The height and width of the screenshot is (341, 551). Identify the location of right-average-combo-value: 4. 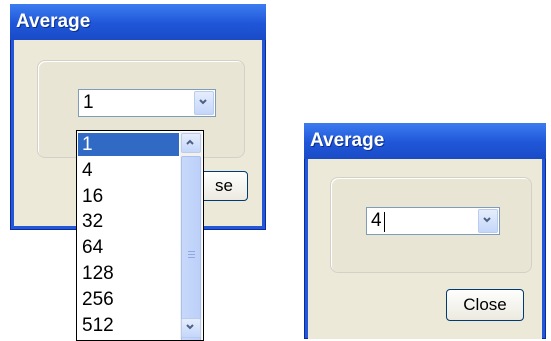
(376, 220).